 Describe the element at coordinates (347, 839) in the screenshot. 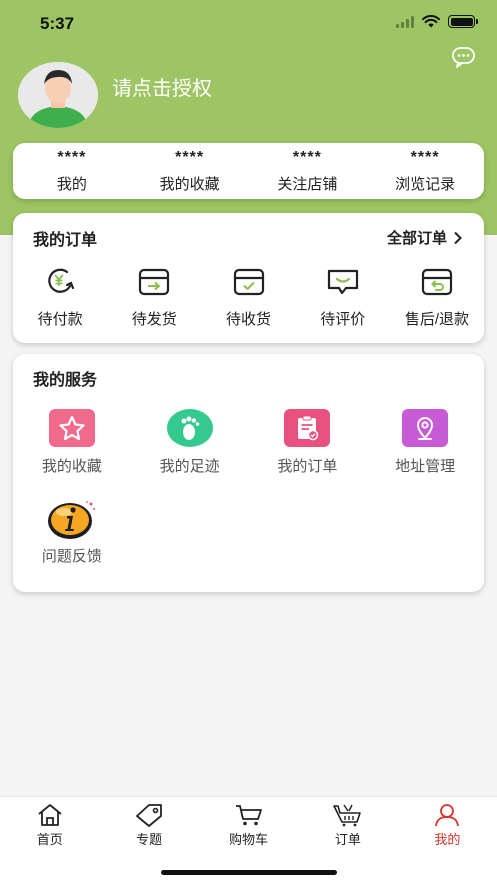

I see `tab-label: 订单` at that location.